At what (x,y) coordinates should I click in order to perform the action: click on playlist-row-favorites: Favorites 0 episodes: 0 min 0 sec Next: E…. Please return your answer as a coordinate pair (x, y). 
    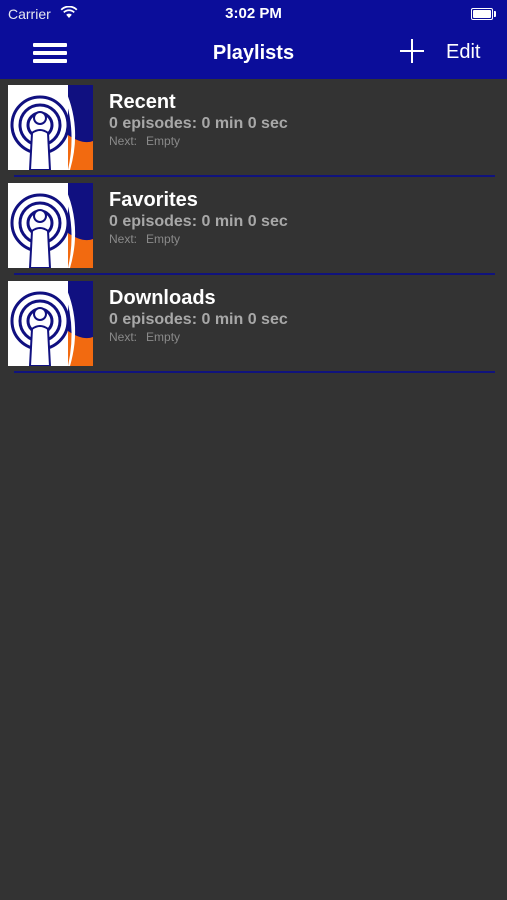
    Looking at the image, I should click on (253, 226).